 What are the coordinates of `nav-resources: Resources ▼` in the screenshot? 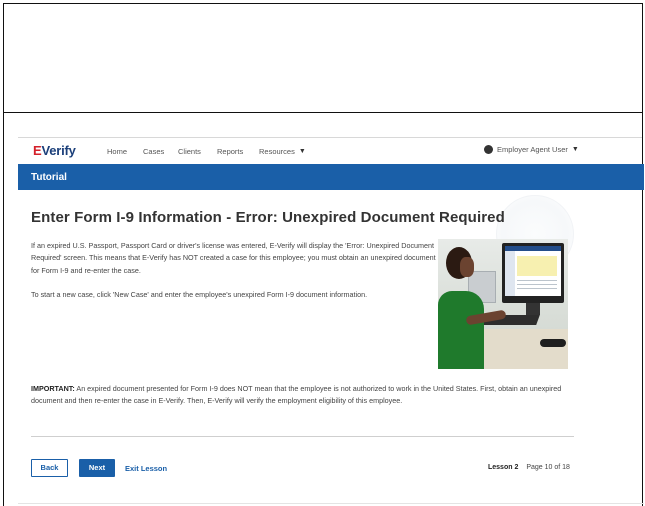 It's located at (282, 151).